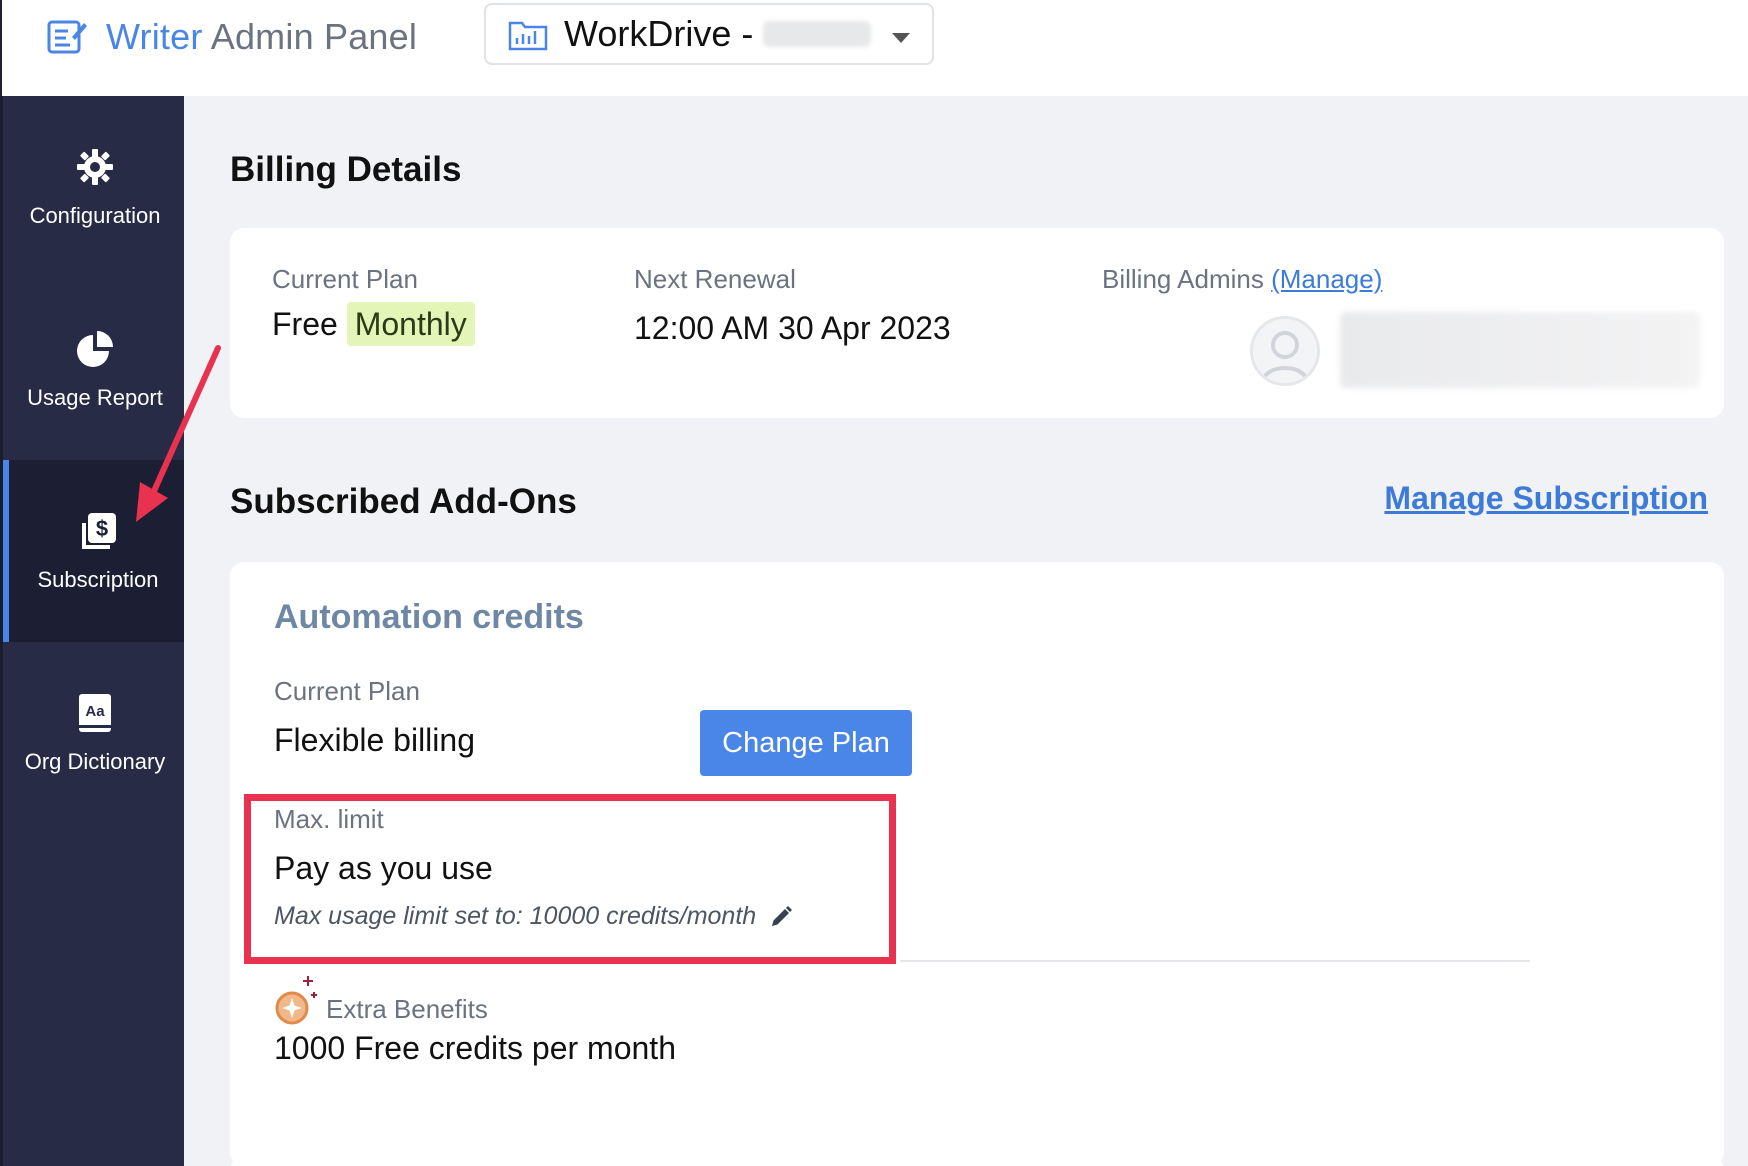 The width and height of the screenshot is (1748, 1166). What do you see at coordinates (347, 691) in the screenshot?
I see `addon-current-plan-label: Current Plan` at bounding box center [347, 691].